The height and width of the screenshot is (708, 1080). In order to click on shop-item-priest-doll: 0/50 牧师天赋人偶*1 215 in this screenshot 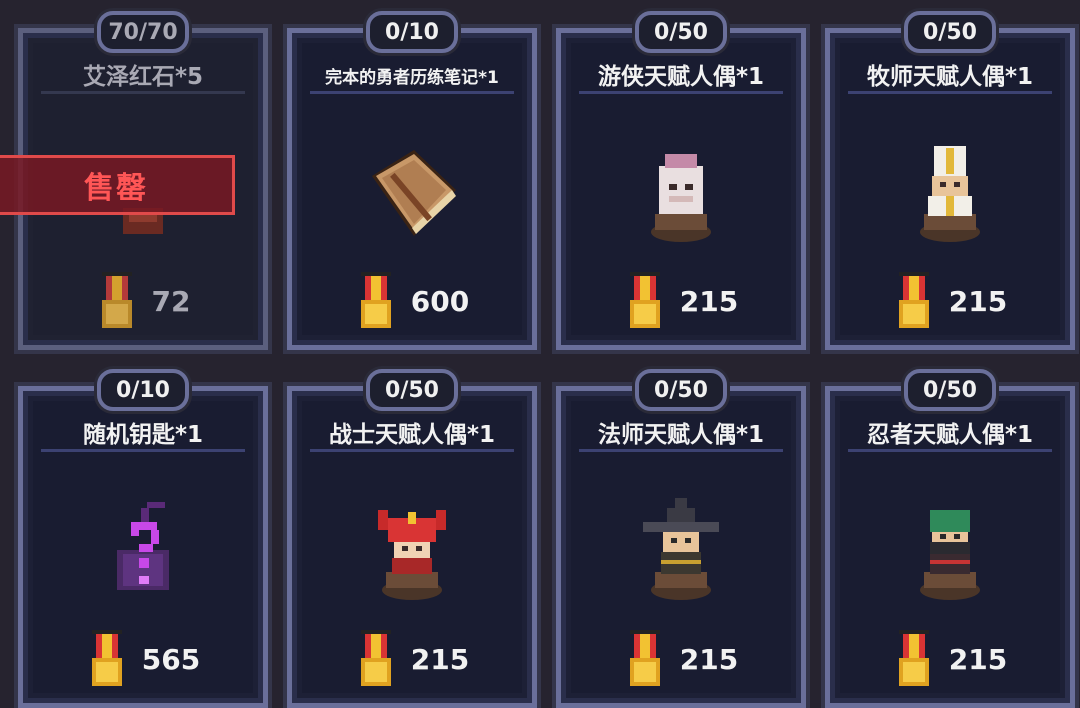, I will do `click(950, 180)`.